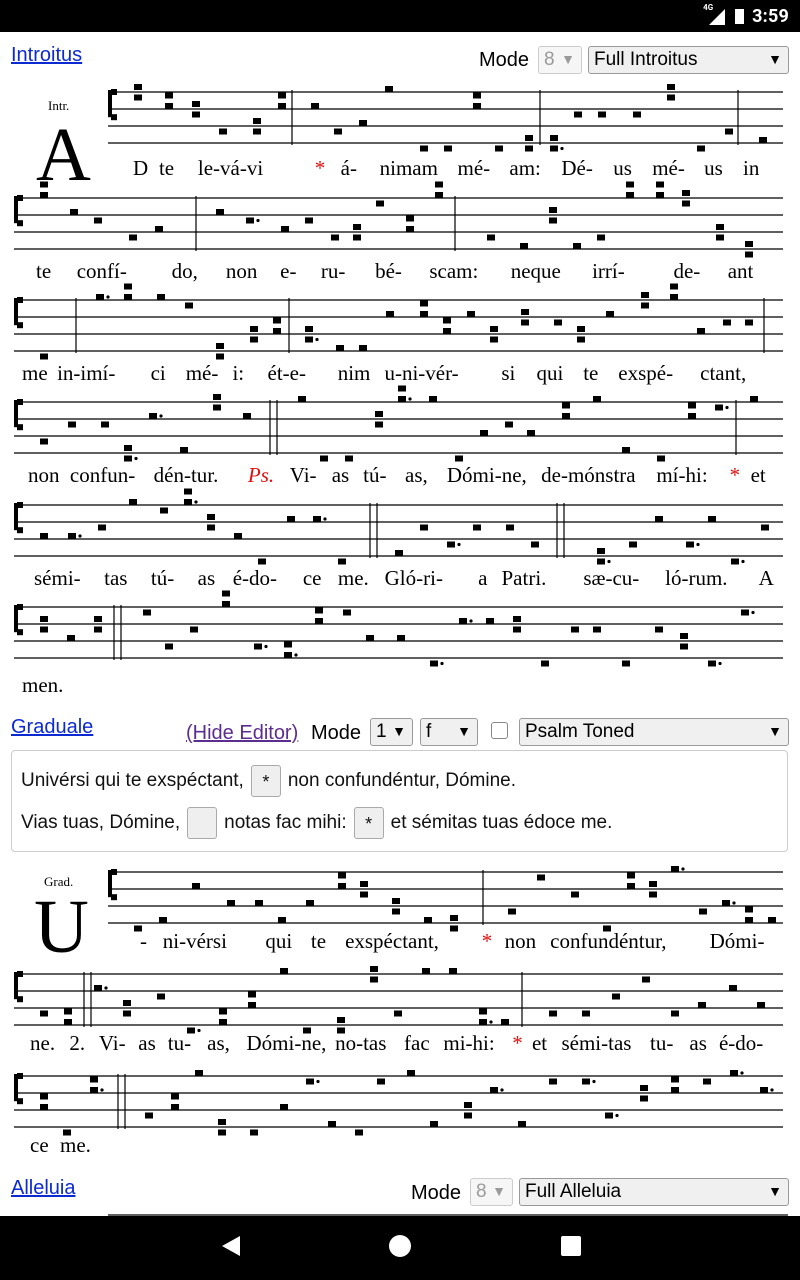  I want to click on hide-editor-link: (Hide Editor), so click(242, 733).